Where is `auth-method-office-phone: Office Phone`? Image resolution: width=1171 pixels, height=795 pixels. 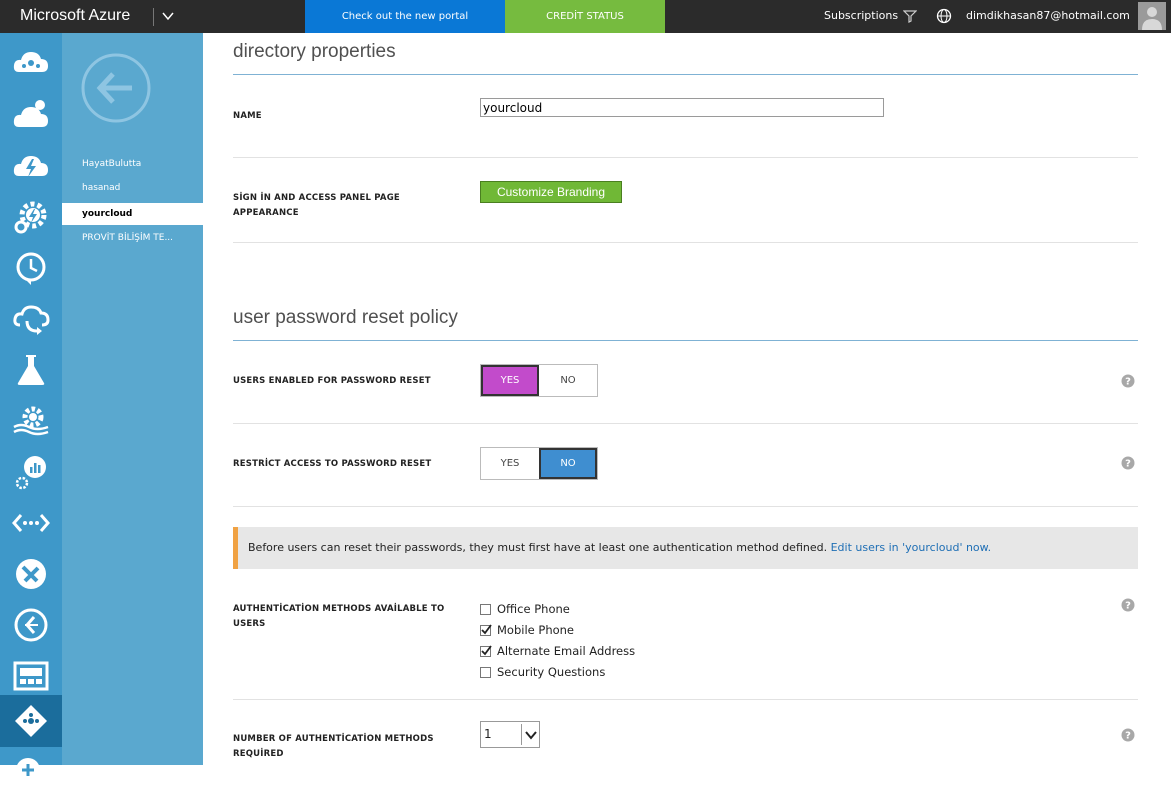 auth-method-office-phone: Office Phone is located at coordinates (525, 609).